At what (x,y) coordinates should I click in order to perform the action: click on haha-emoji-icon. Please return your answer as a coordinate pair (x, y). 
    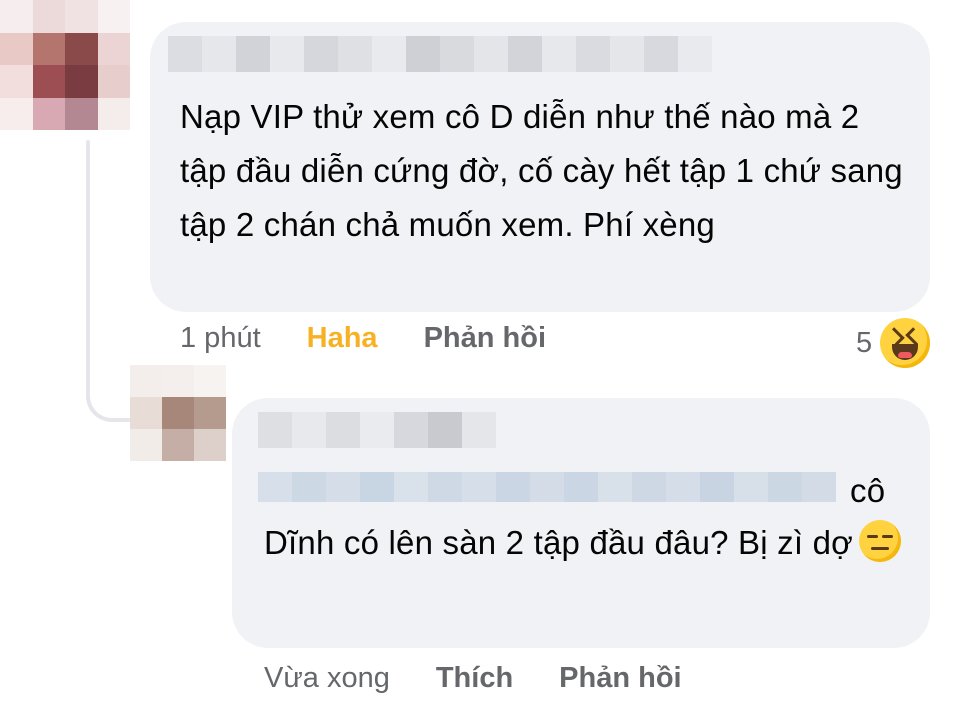
    Looking at the image, I should click on (905, 343).